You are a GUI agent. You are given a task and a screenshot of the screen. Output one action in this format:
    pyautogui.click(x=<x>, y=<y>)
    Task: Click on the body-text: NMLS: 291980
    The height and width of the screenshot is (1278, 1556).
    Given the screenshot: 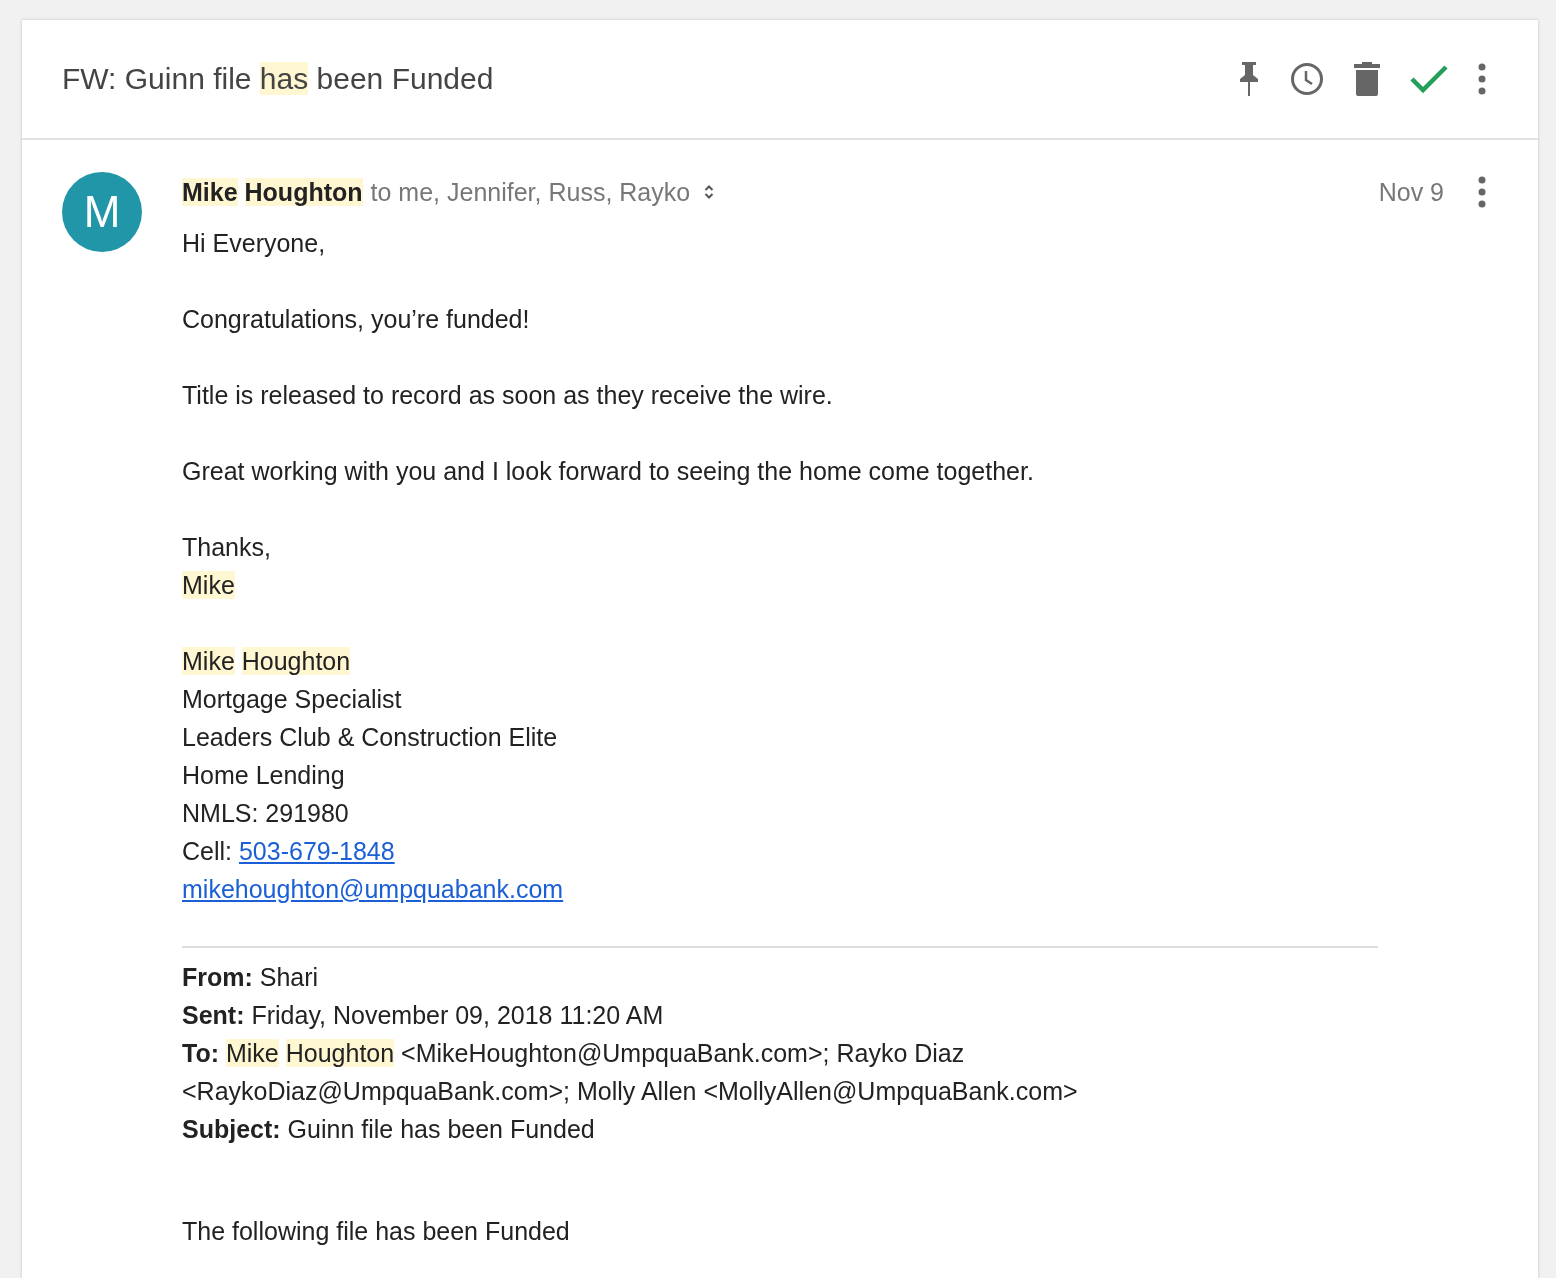 What is the action you would take?
    pyautogui.click(x=266, y=813)
    